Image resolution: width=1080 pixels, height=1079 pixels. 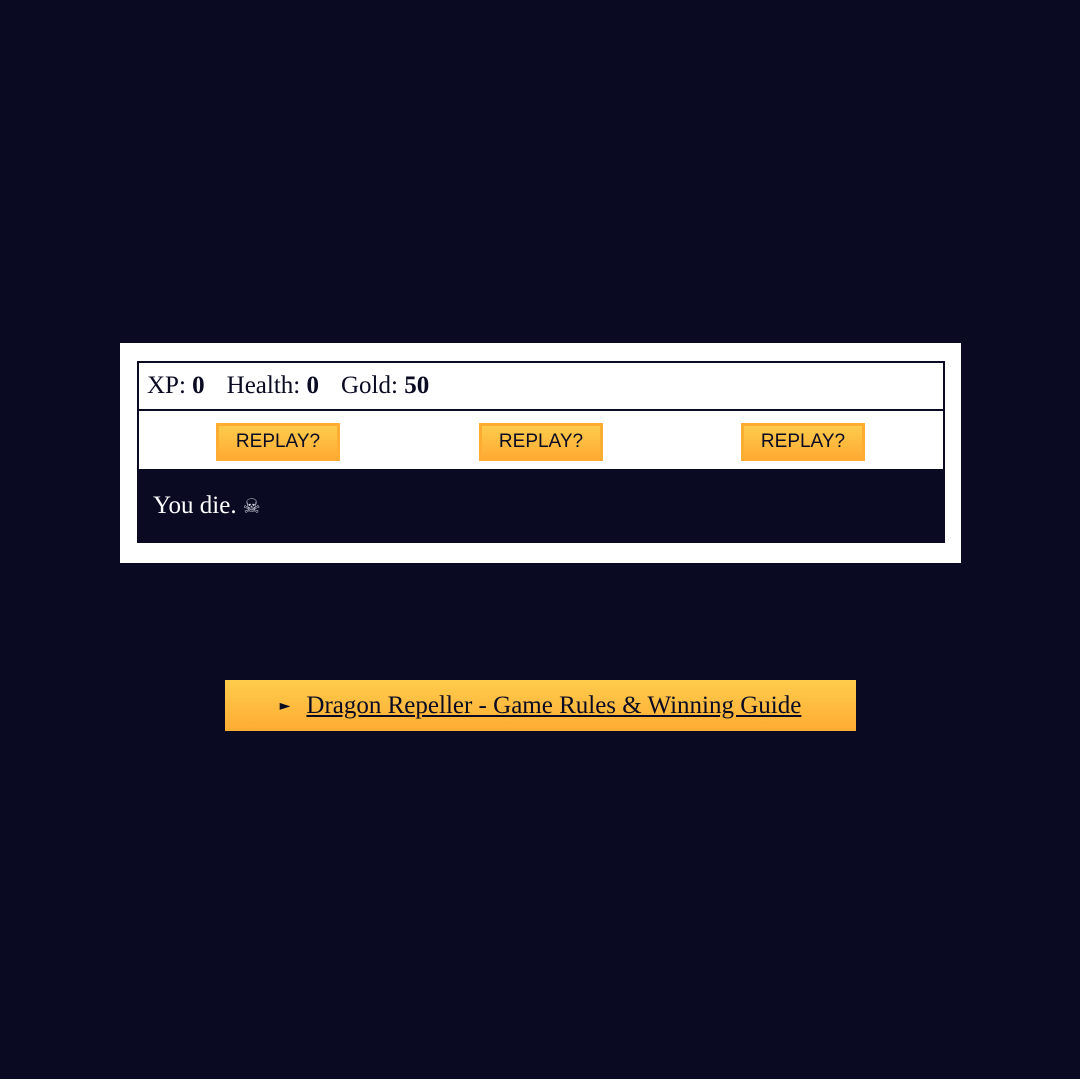 What do you see at coordinates (166, 385) in the screenshot?
I see `xp-label: XP:` at bounding box center [166, 385].